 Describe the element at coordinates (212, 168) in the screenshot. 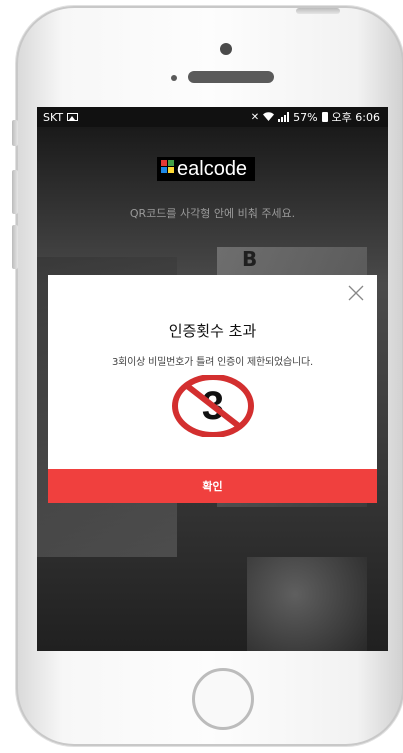

I see `logo-text: ealcode` at that location.